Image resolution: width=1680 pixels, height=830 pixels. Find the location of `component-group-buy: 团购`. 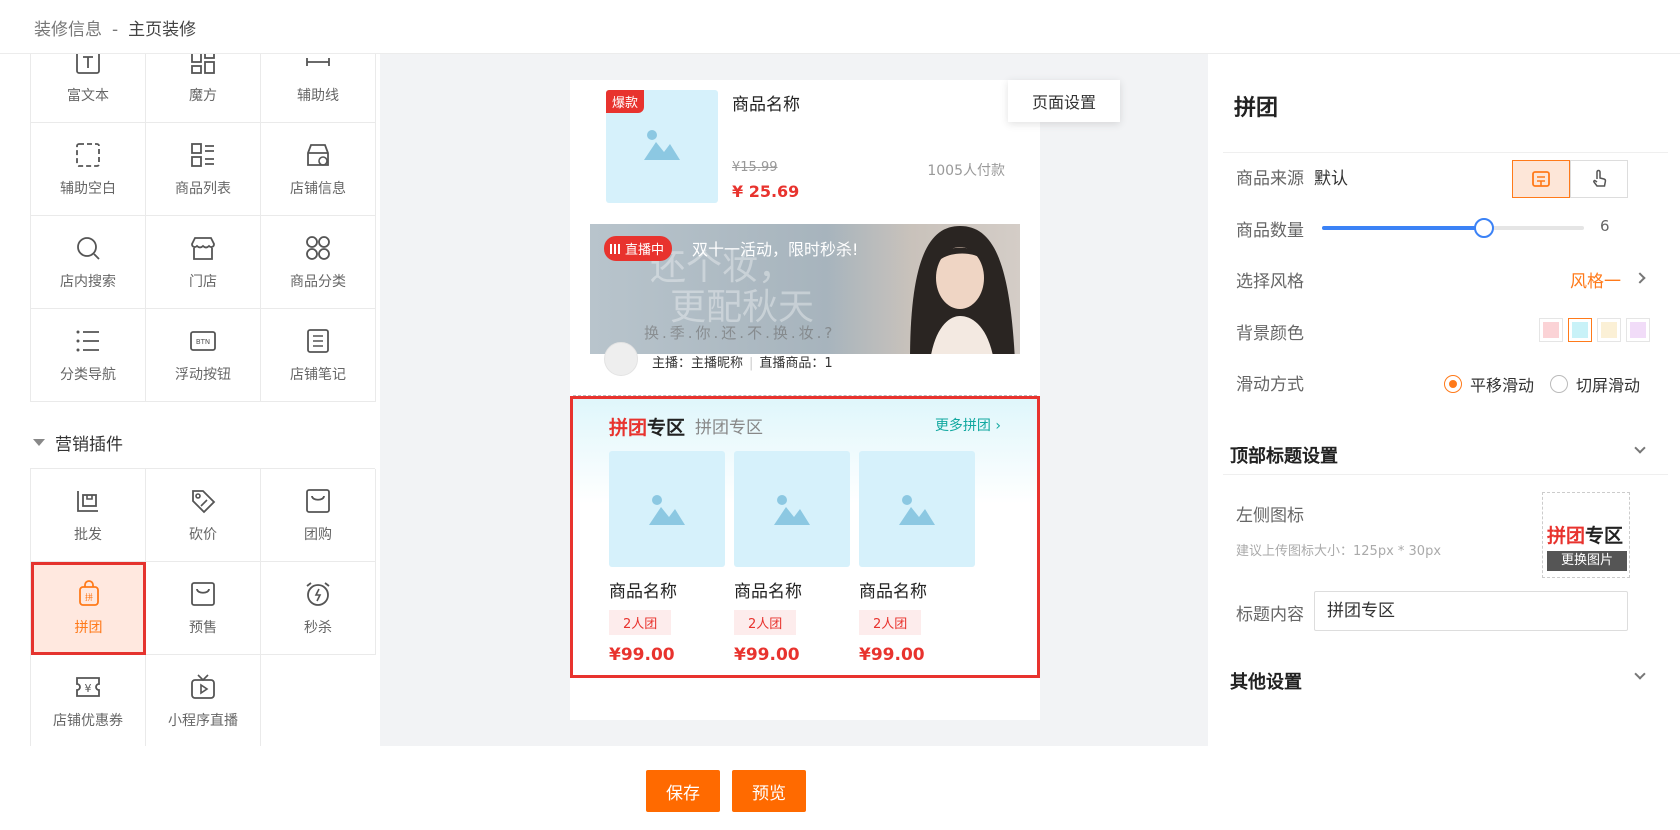

component-group-buy: 团购 is located at coordinates (318, 515).